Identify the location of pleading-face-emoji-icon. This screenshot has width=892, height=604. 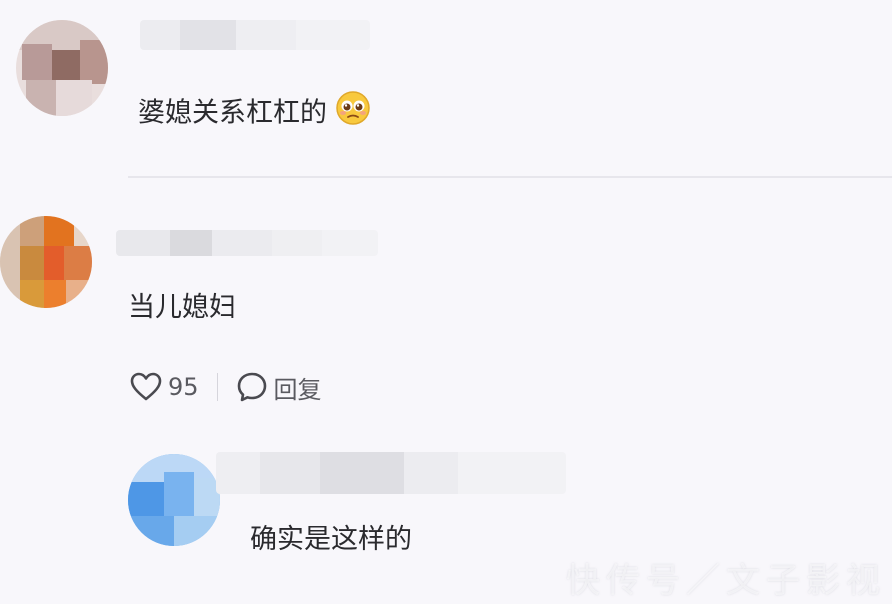
(353, 114).